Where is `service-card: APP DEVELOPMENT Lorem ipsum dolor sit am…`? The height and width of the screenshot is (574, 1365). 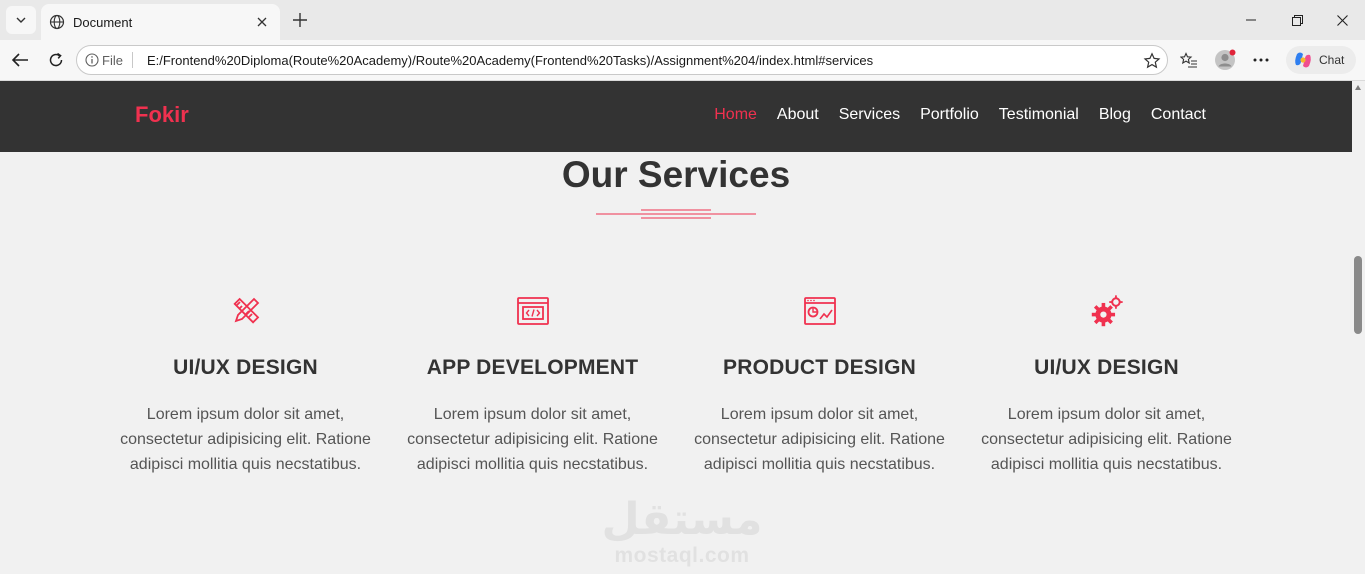
service-card: APP DEVELOPMENT Lorem ipsum dolor sit am… is located at coordinates (532, 385).